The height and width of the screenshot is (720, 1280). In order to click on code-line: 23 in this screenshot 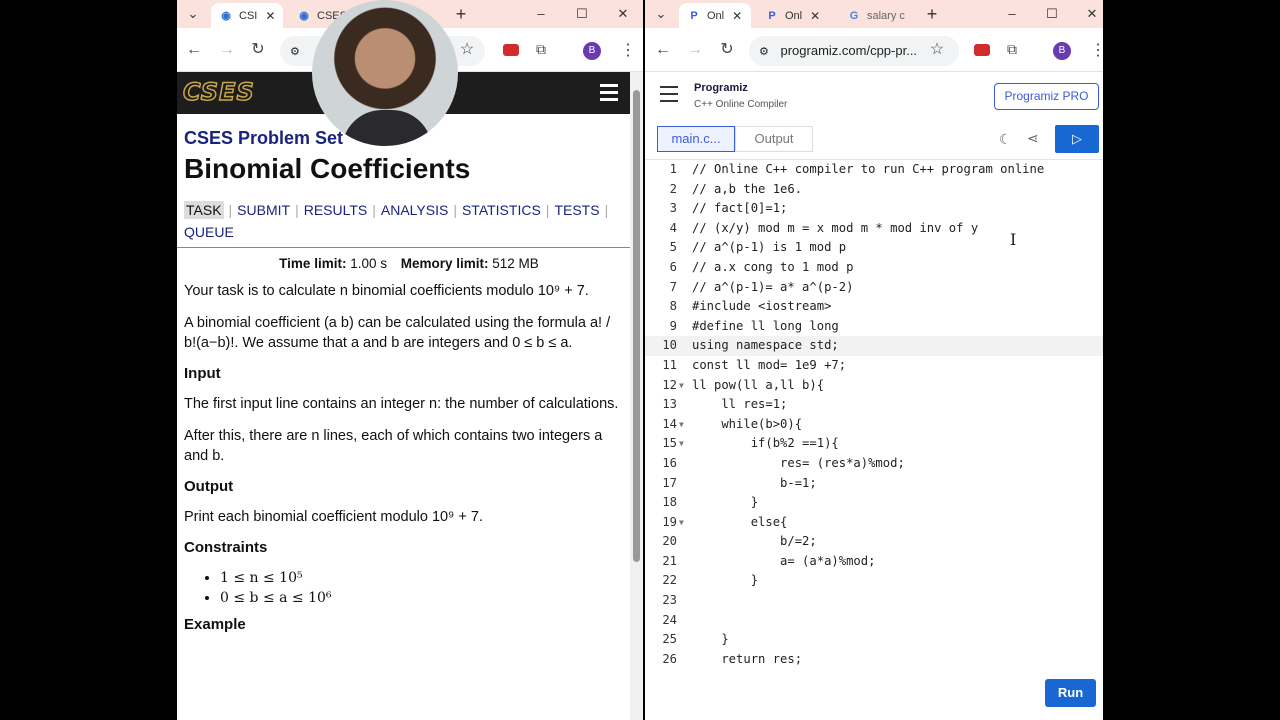, I will do `click(874, 601)`.